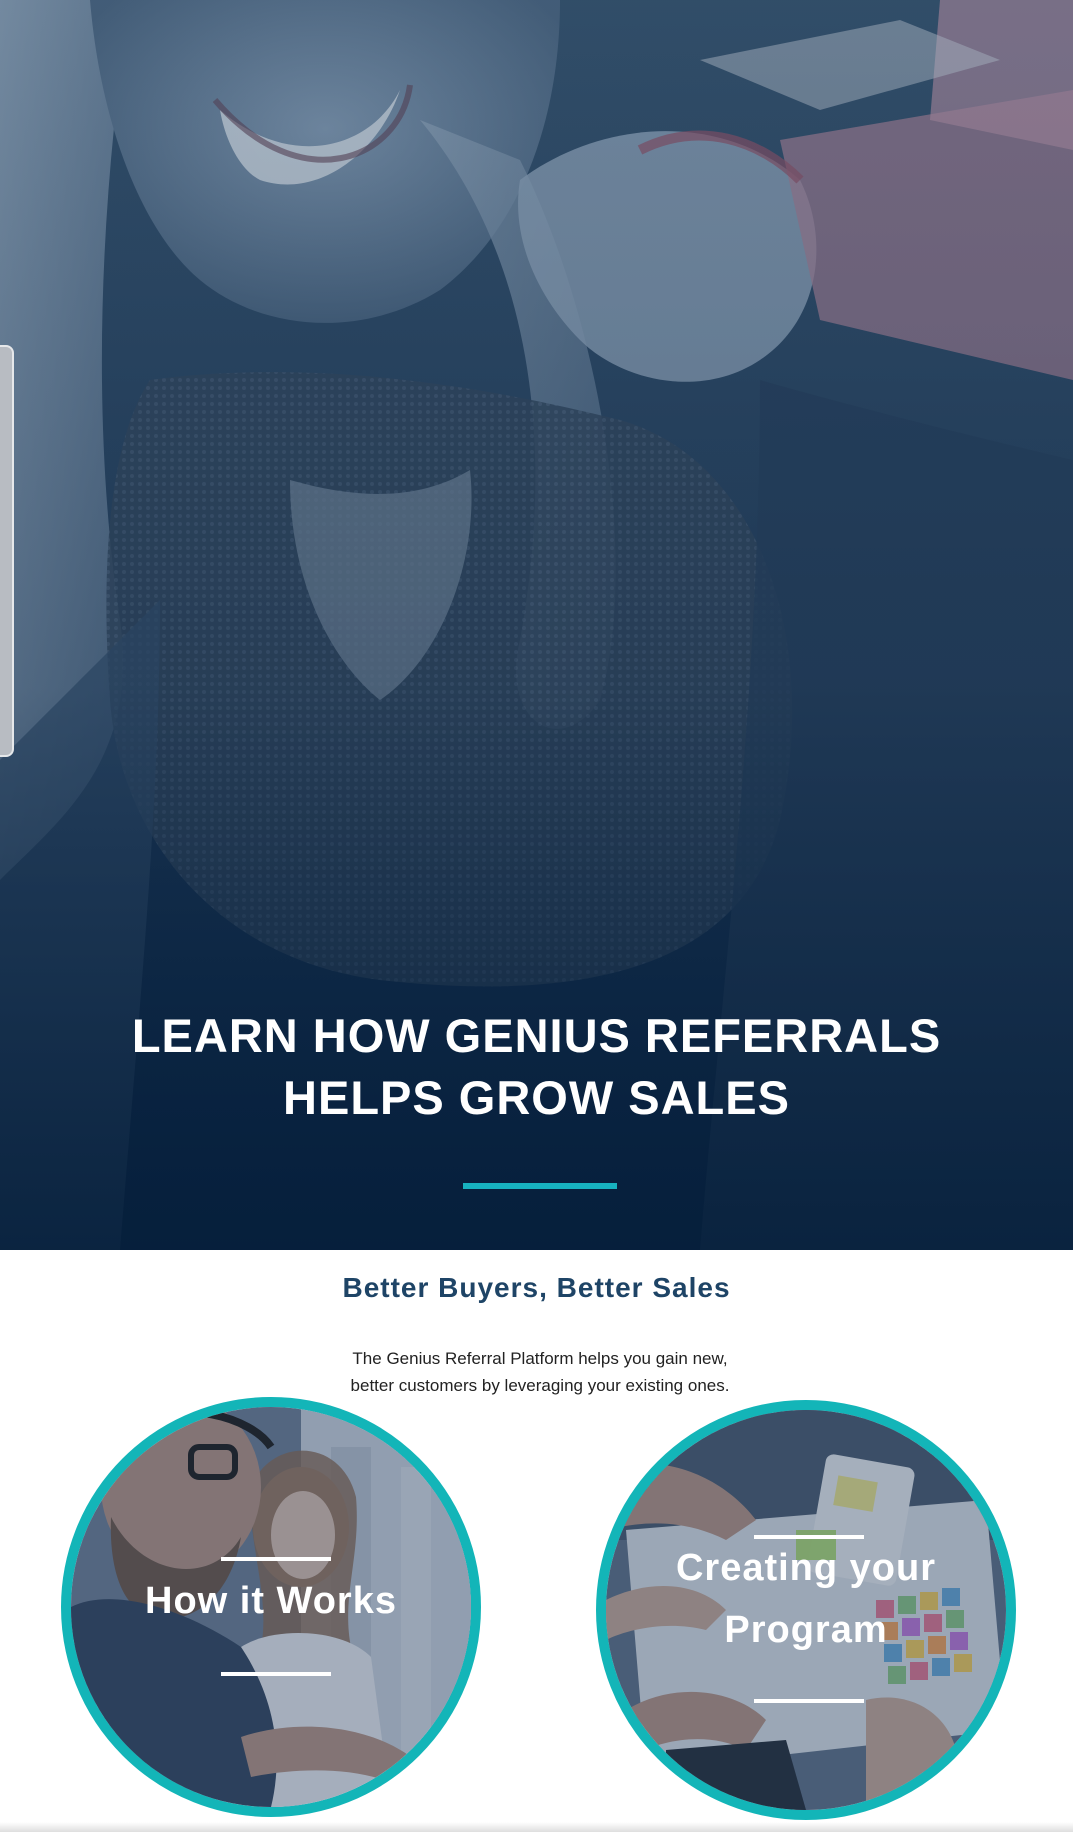  I want to click on creating-program-label-line-1: Creating your, so click(806, 1568).